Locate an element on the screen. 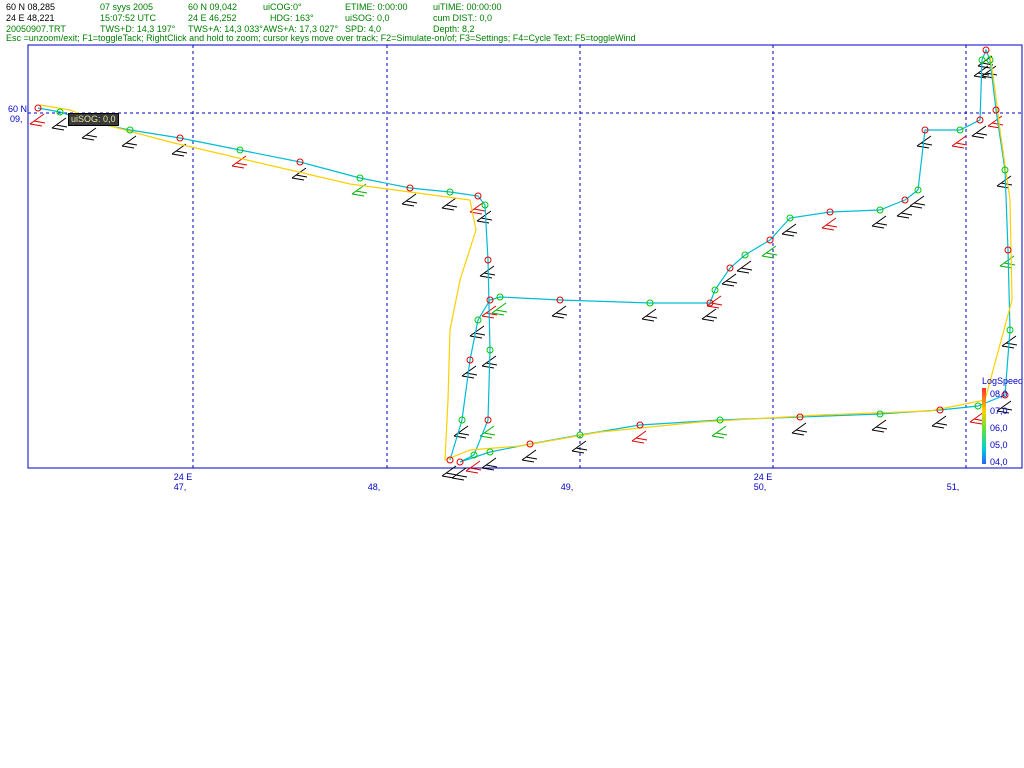 The image size is (1024, 768). legend-title: LogSpeed is located at coordinates (1003, 381).